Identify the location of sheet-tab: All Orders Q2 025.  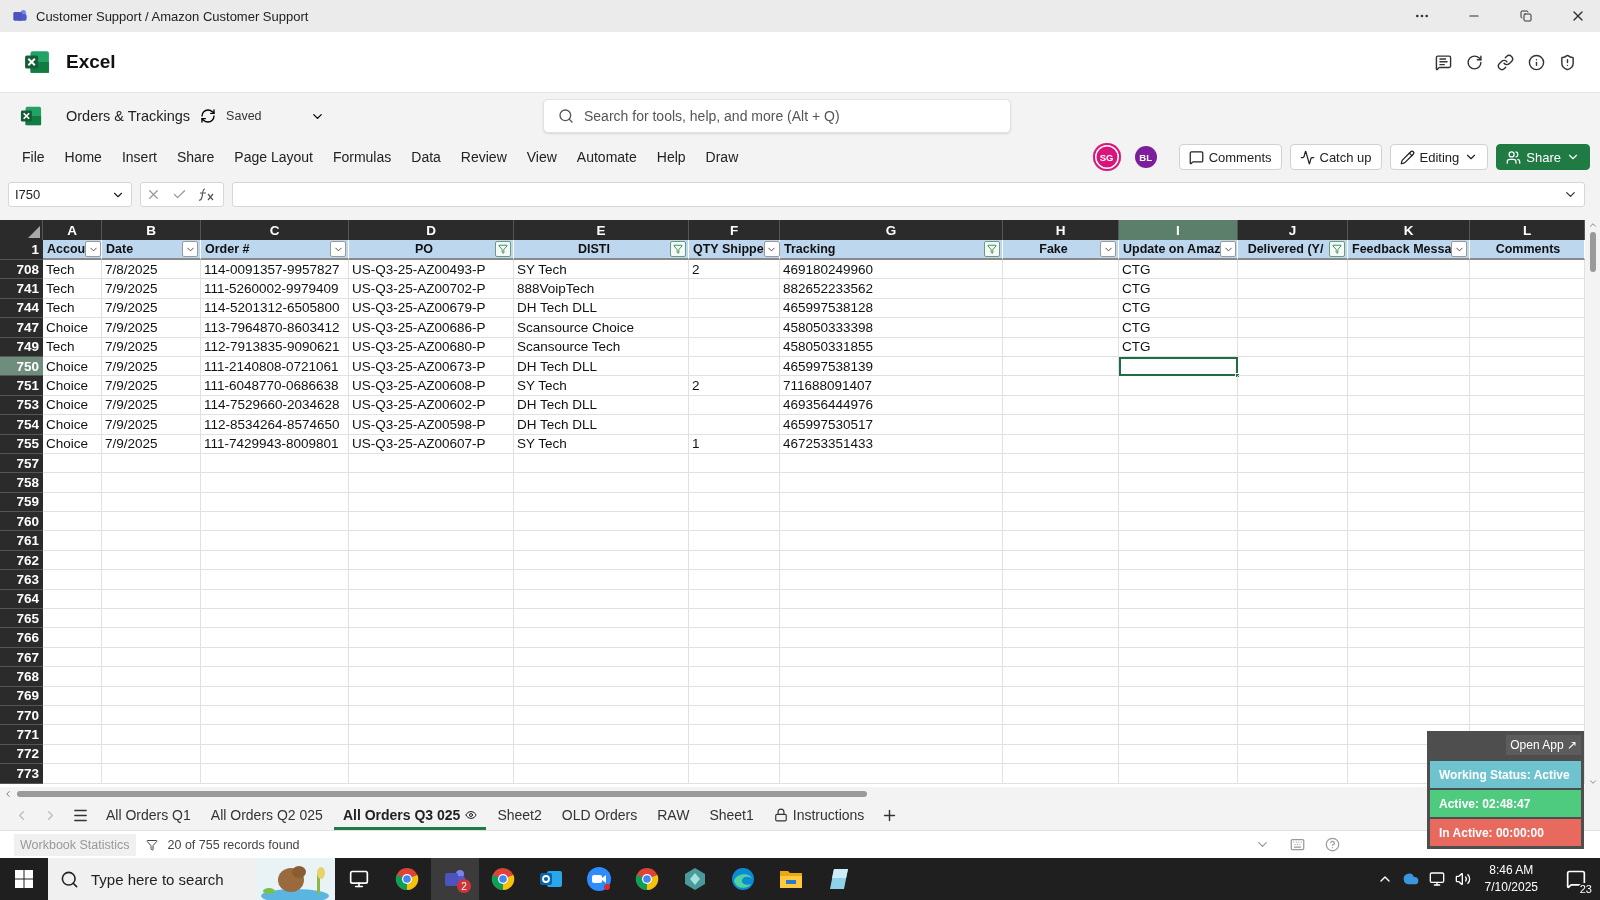
(266, 815).